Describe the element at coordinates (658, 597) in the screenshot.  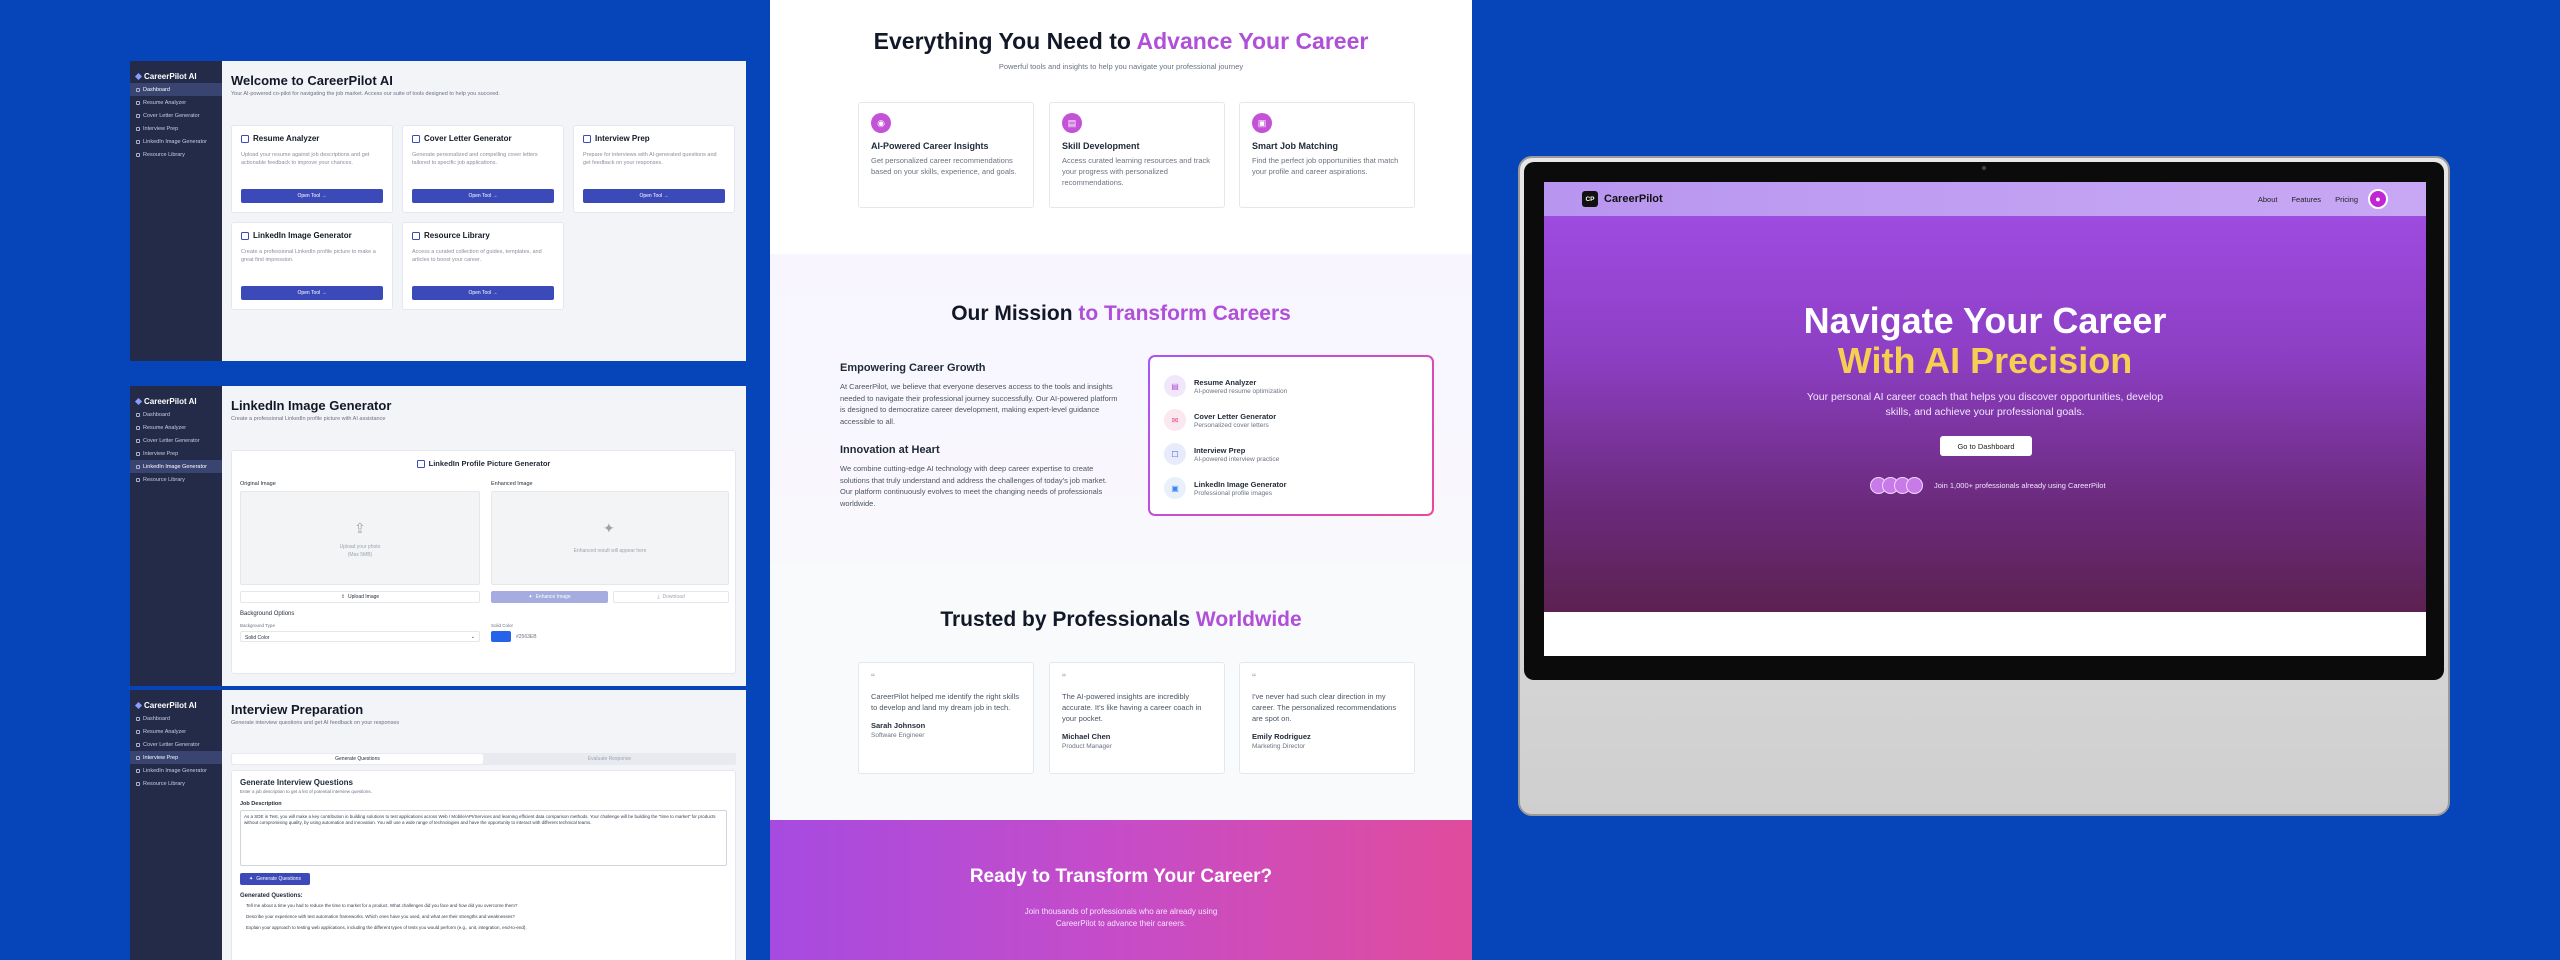
I see `download-icon: ⤓` at that location.